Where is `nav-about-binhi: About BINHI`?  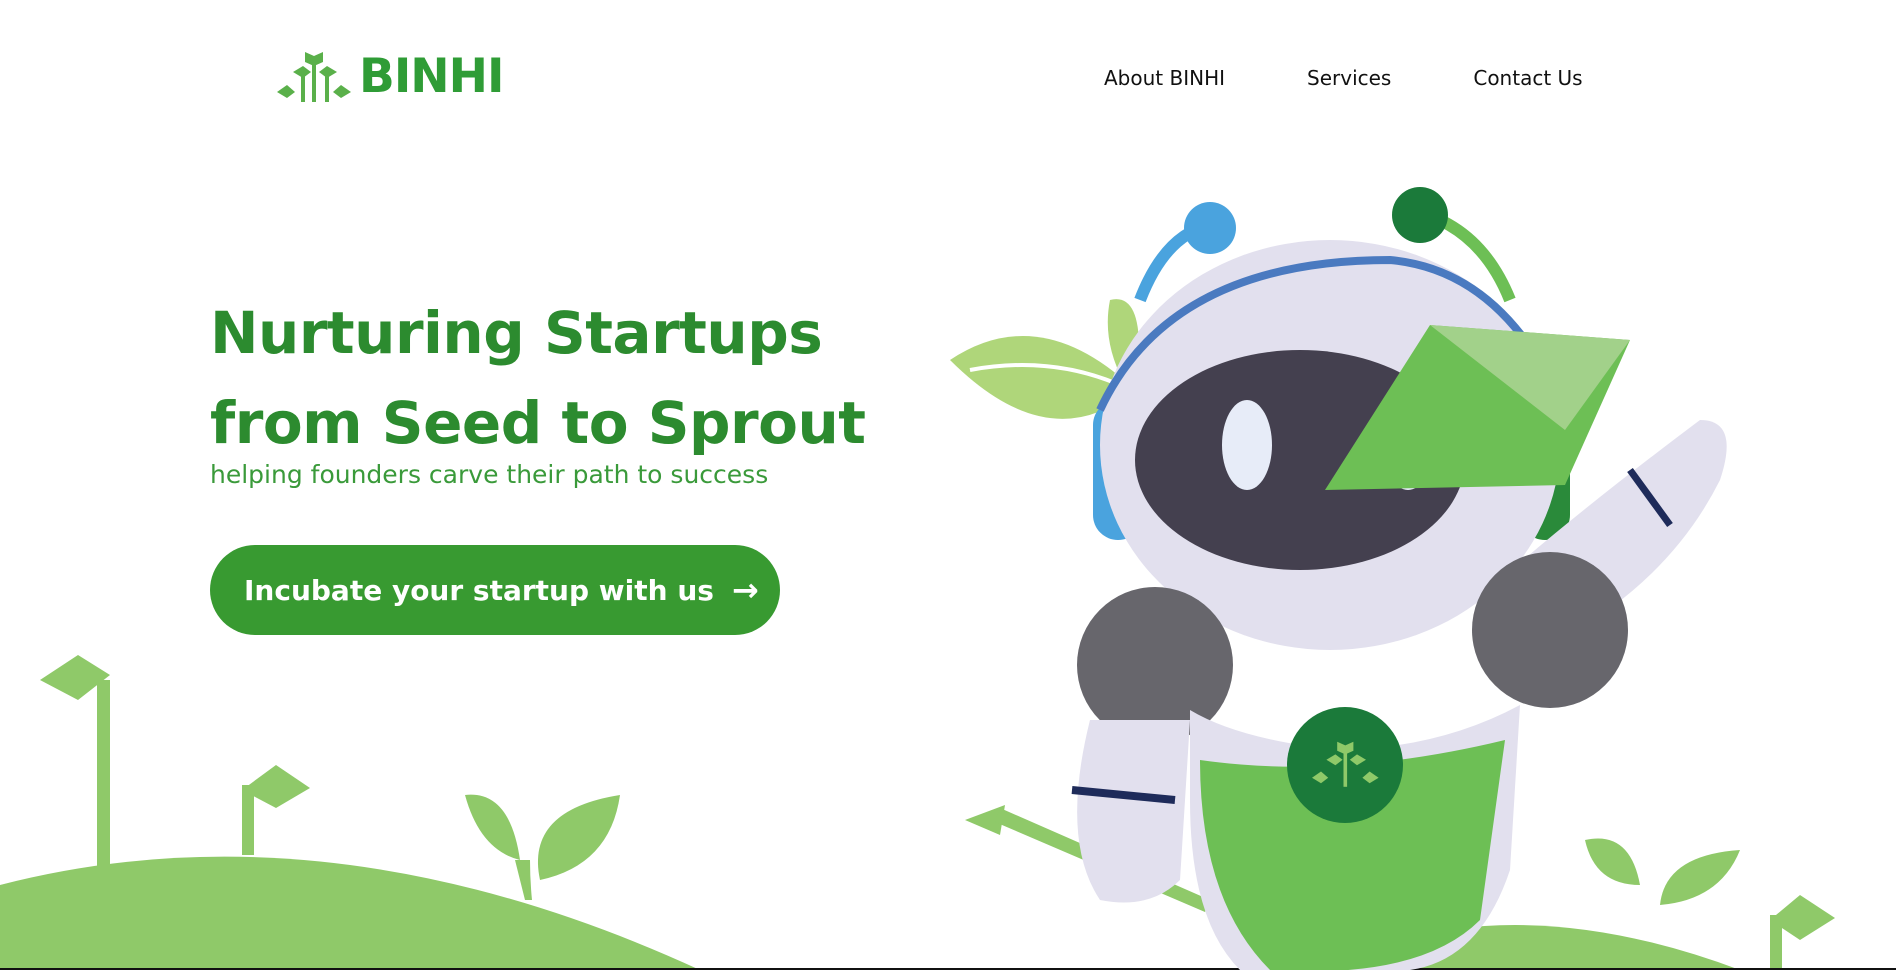 nav-about-binhi: About BINHI is located at coordinates (1164, 78).